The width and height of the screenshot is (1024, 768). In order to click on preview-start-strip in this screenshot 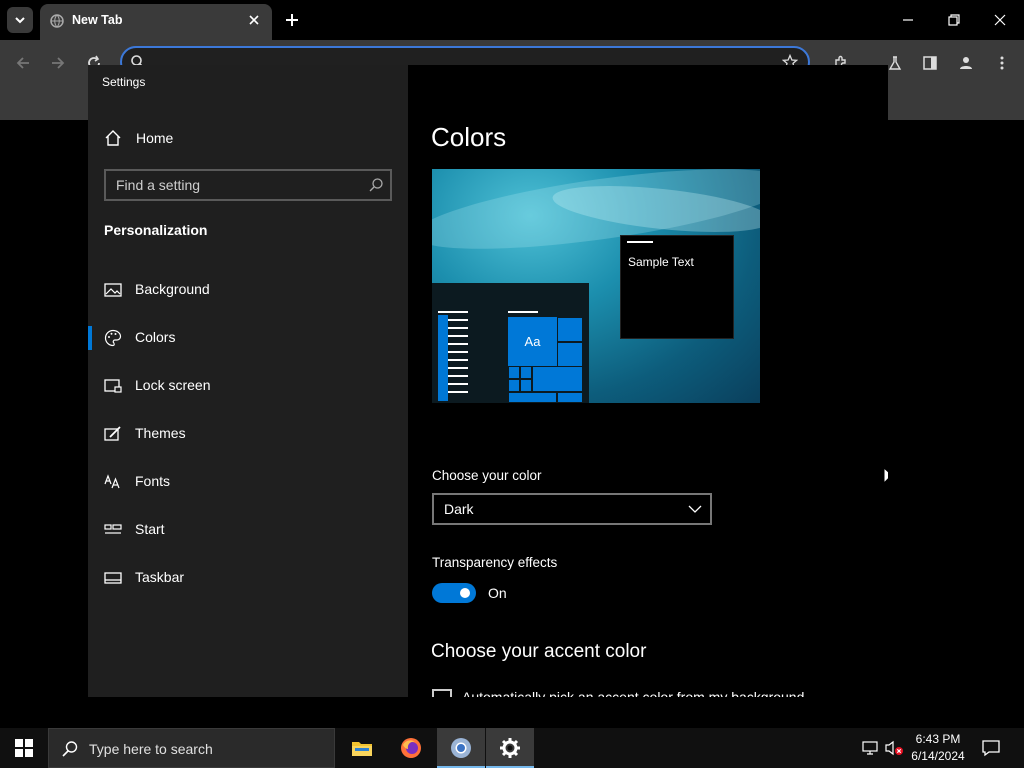, I will do `click(443, 358)`.